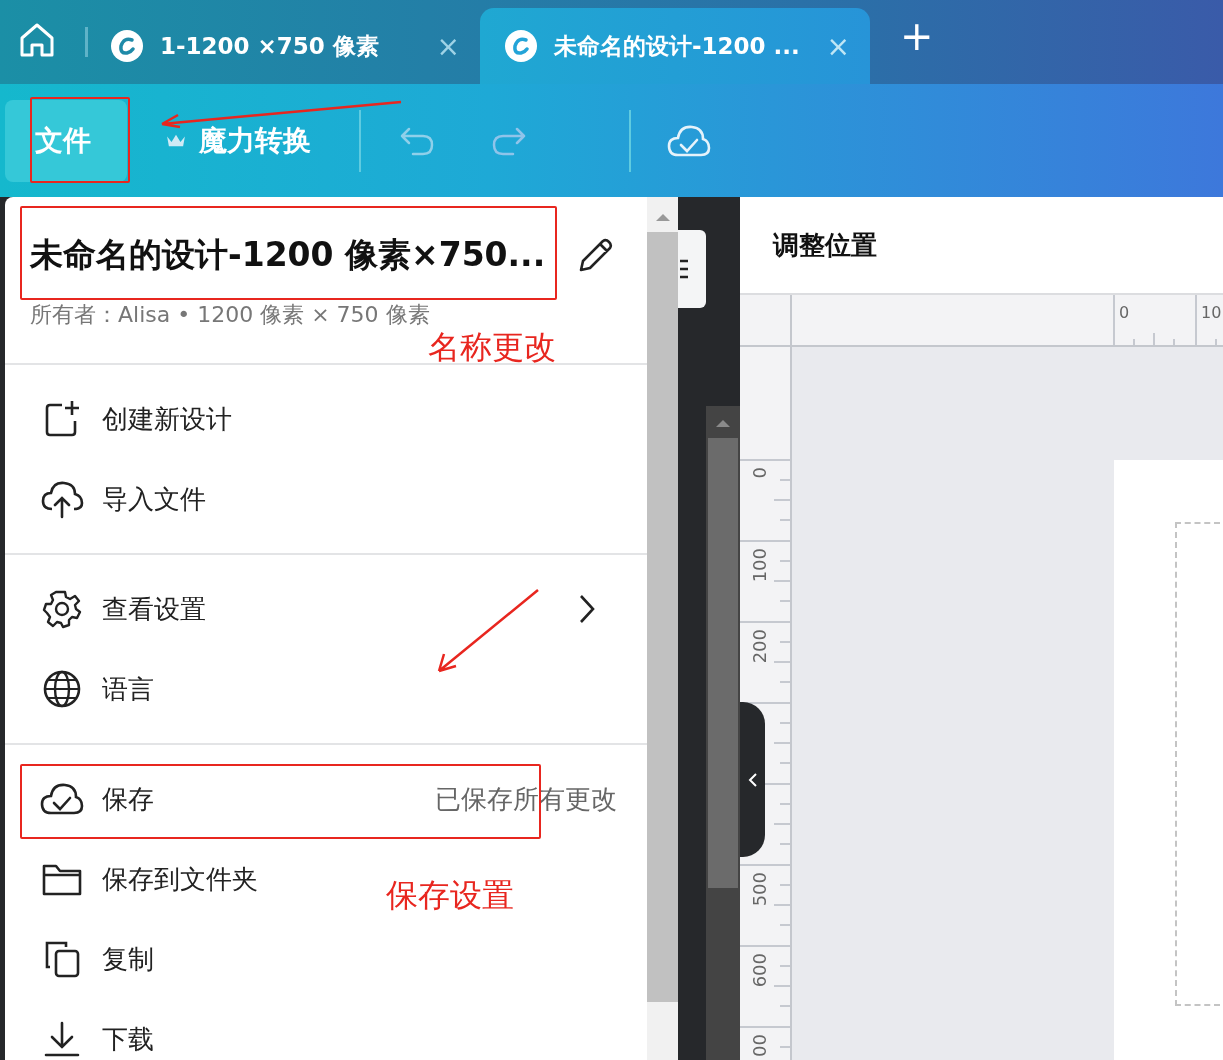 The height and width of the screenshot is (1060, 1223). What do you see at coordinates (723, 733) in the screenshot?
I see `panel-scrollbar` at bounding box center [723, 733].